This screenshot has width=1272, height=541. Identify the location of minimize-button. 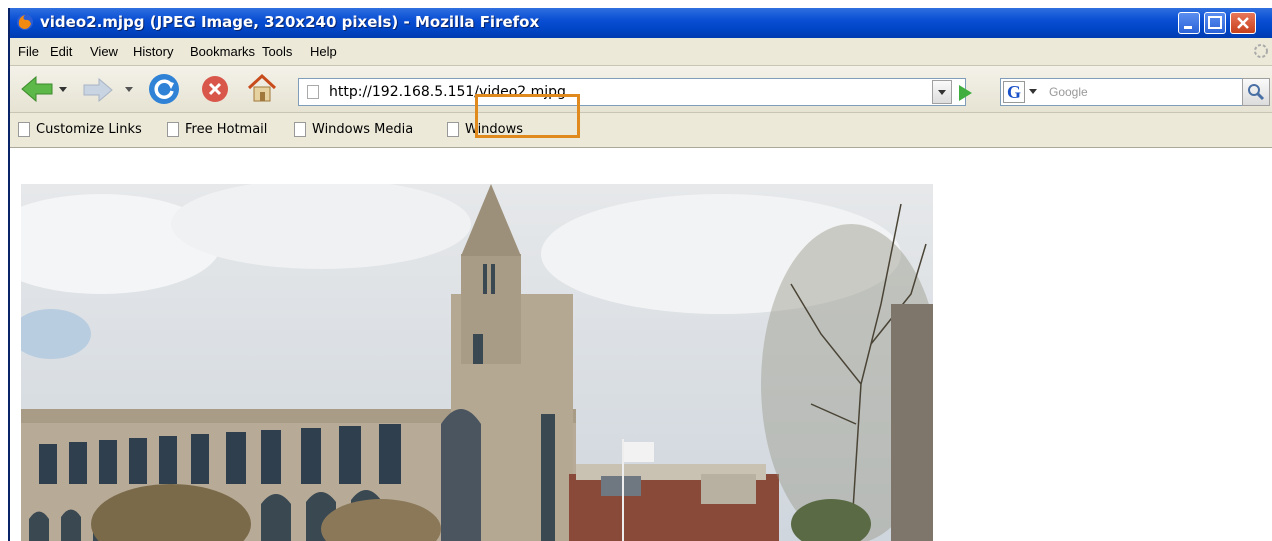
(1189, 23).